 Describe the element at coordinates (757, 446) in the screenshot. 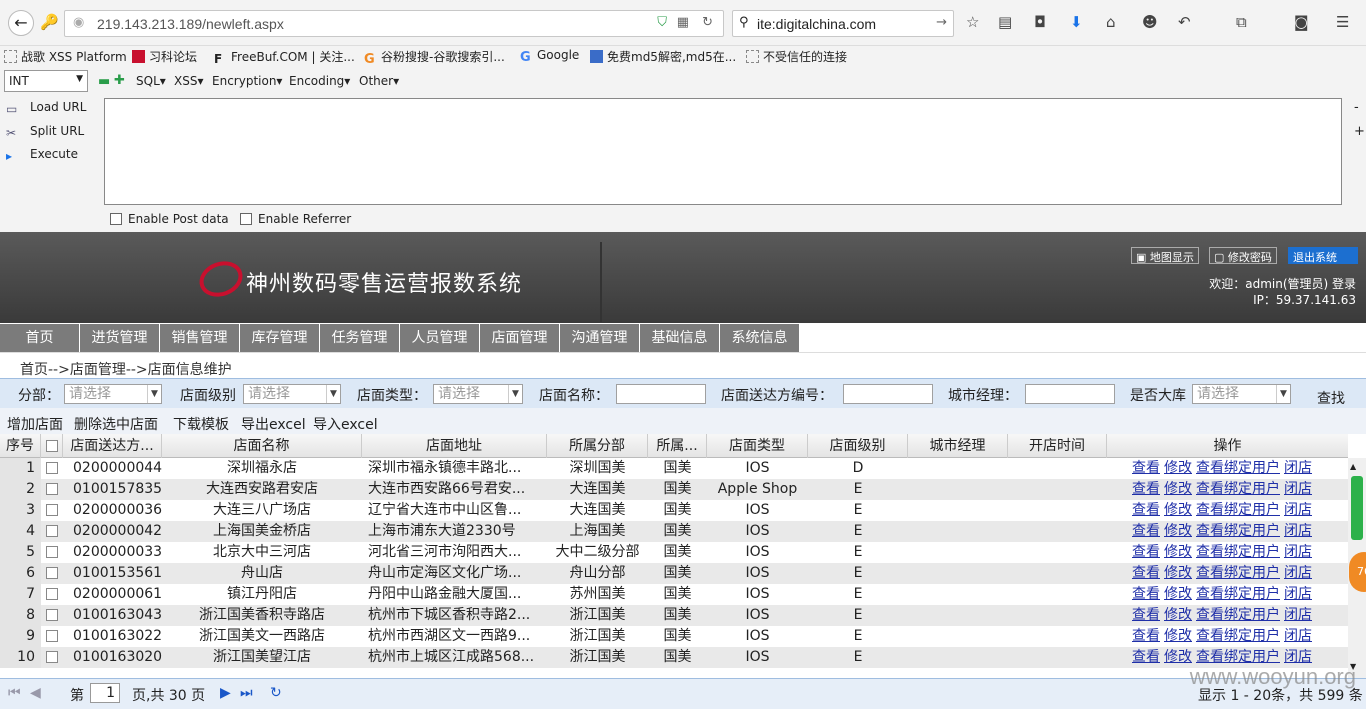

I see `col-header: 店面类型` at that location.